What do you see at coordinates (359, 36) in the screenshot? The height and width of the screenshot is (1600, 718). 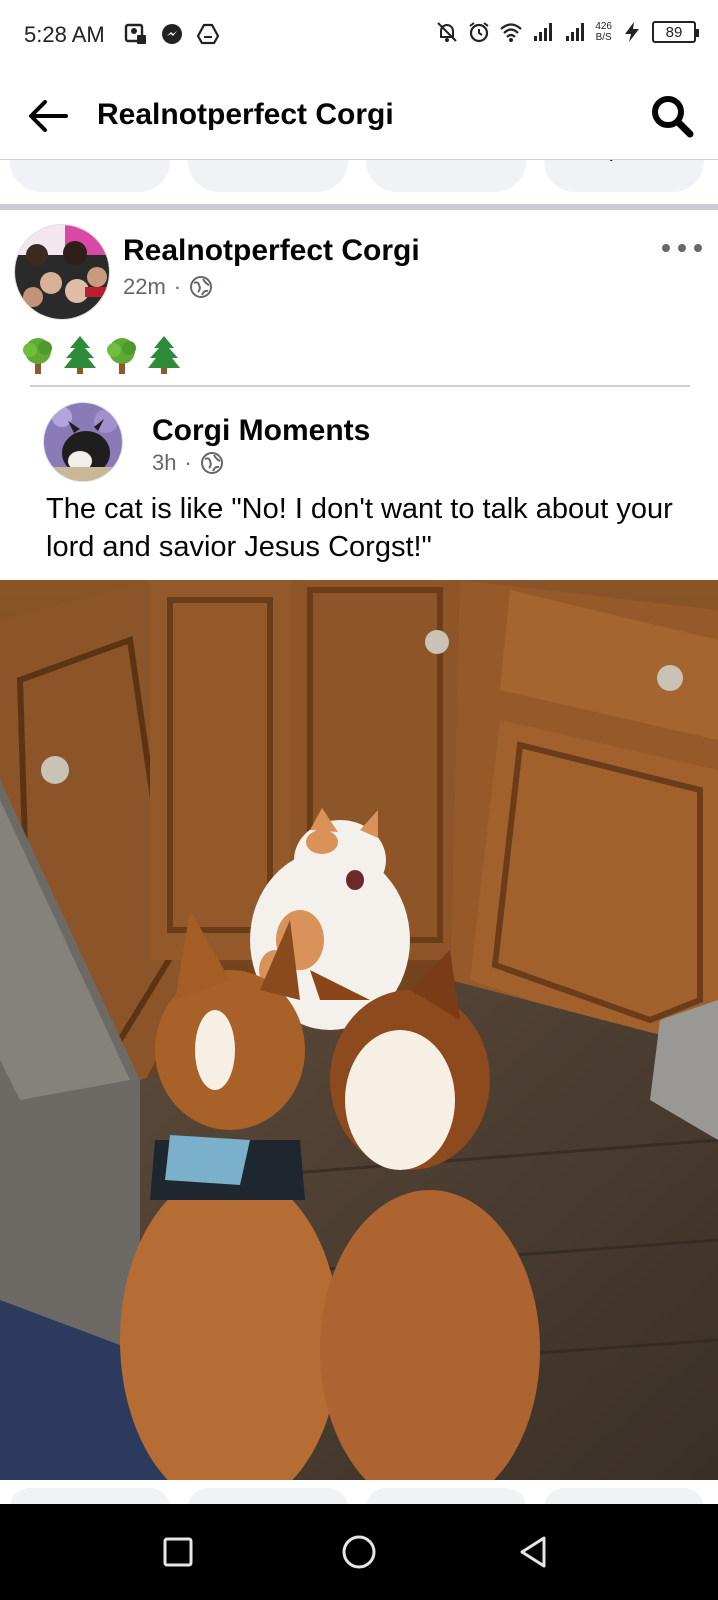 I see `status-bar: 5:28 AM 426 B/S 89` at bounding box center [359, 36].